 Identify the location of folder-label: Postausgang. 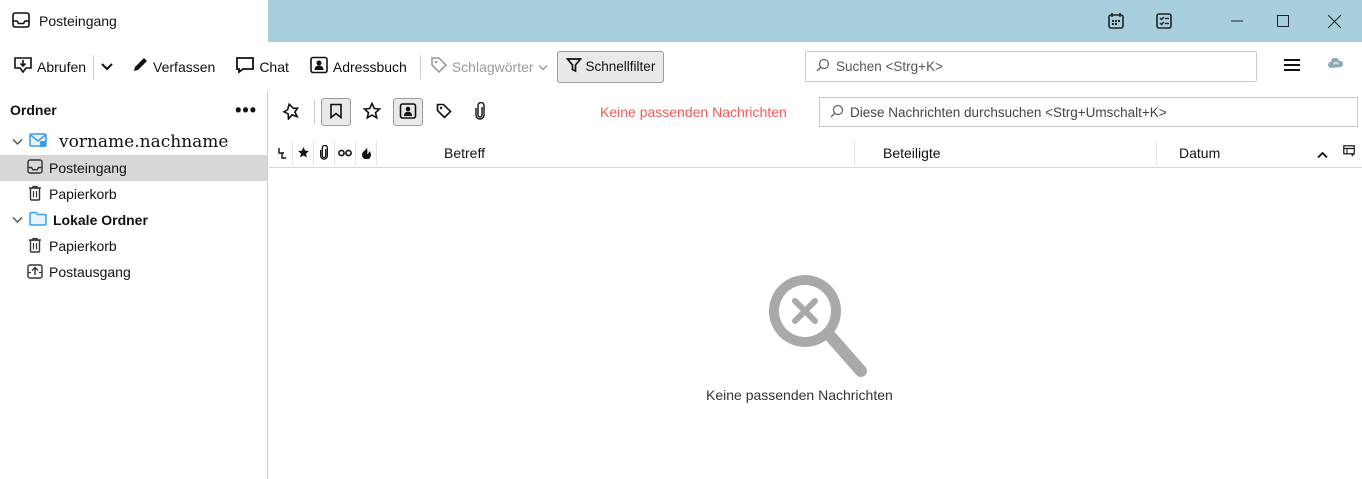
(90, 272).